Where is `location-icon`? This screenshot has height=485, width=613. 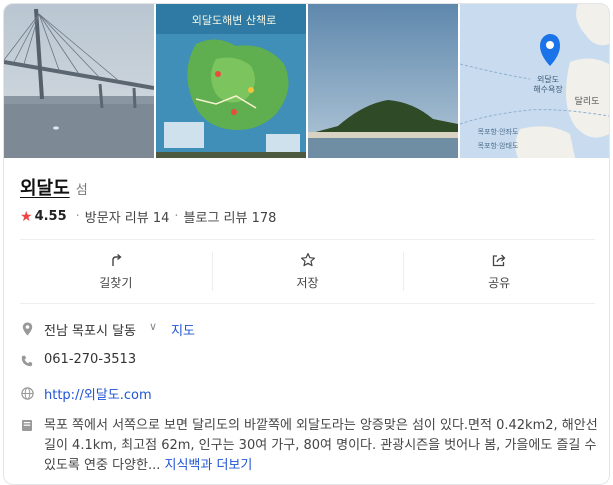
location-icon is located at coordinates (27, 329).